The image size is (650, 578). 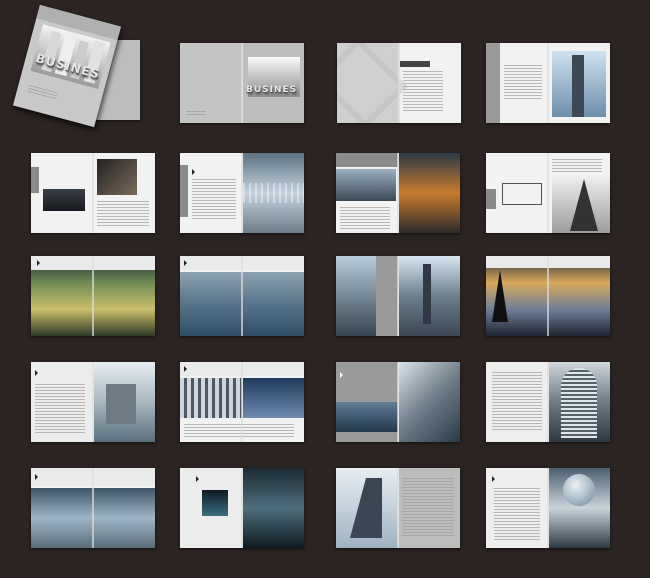 I want to click on spread-r5c4, so click(x=548, y=508).